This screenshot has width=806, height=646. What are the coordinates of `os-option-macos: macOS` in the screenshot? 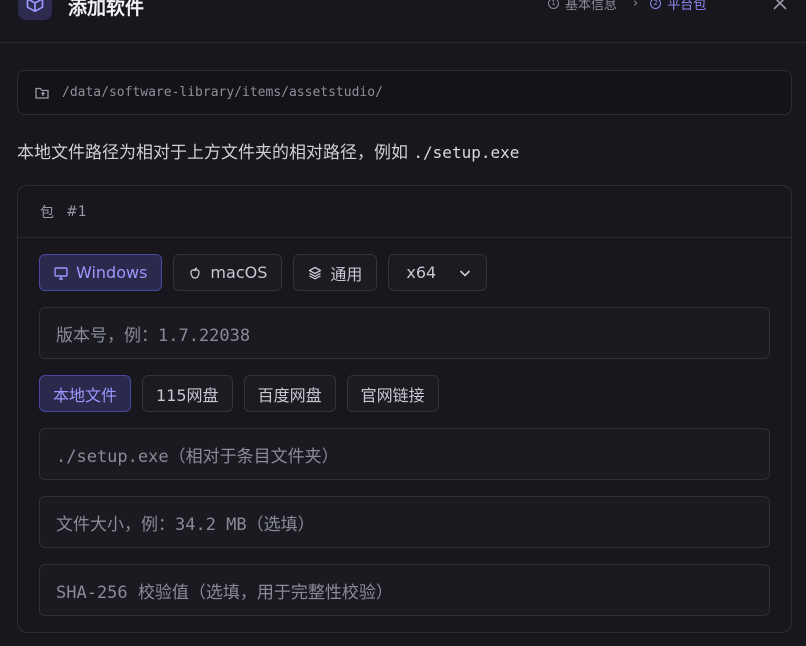 It's located at (228, 272).